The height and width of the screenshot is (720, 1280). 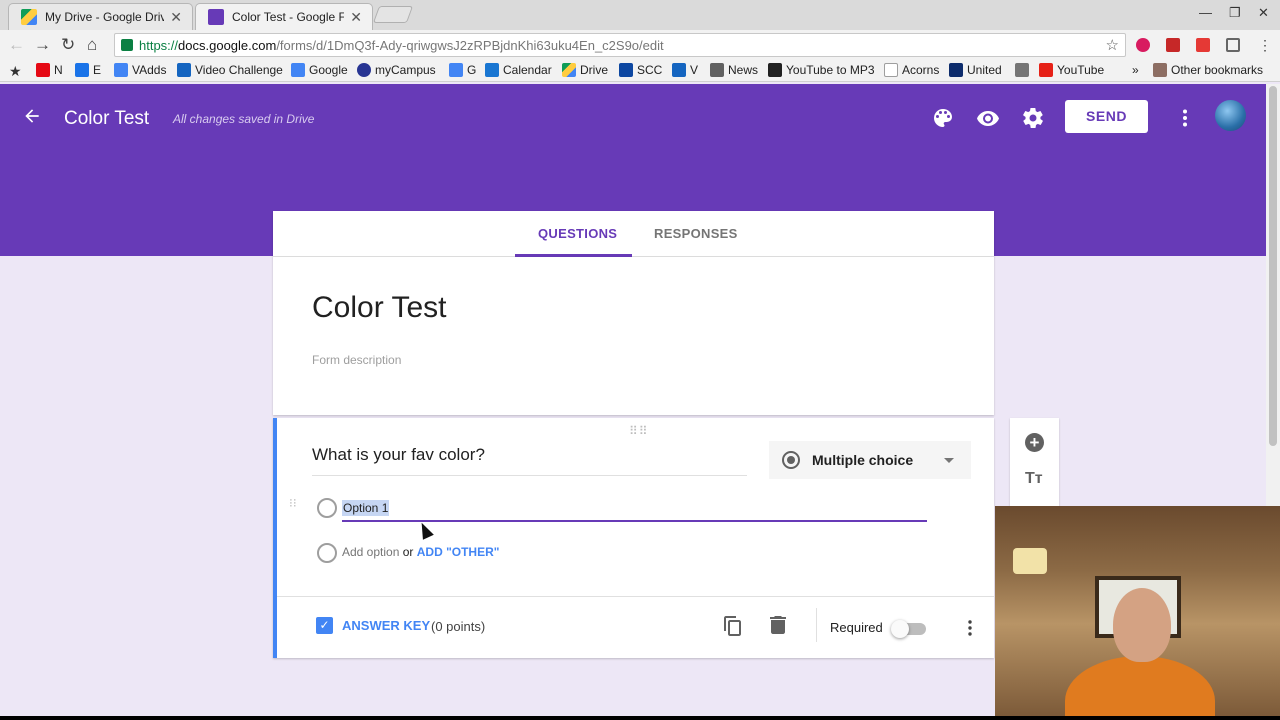 What do you see at coordinates (791, 460) in the screenshot?
I see `radio-checked-icon` at bounding box center [791, 460].